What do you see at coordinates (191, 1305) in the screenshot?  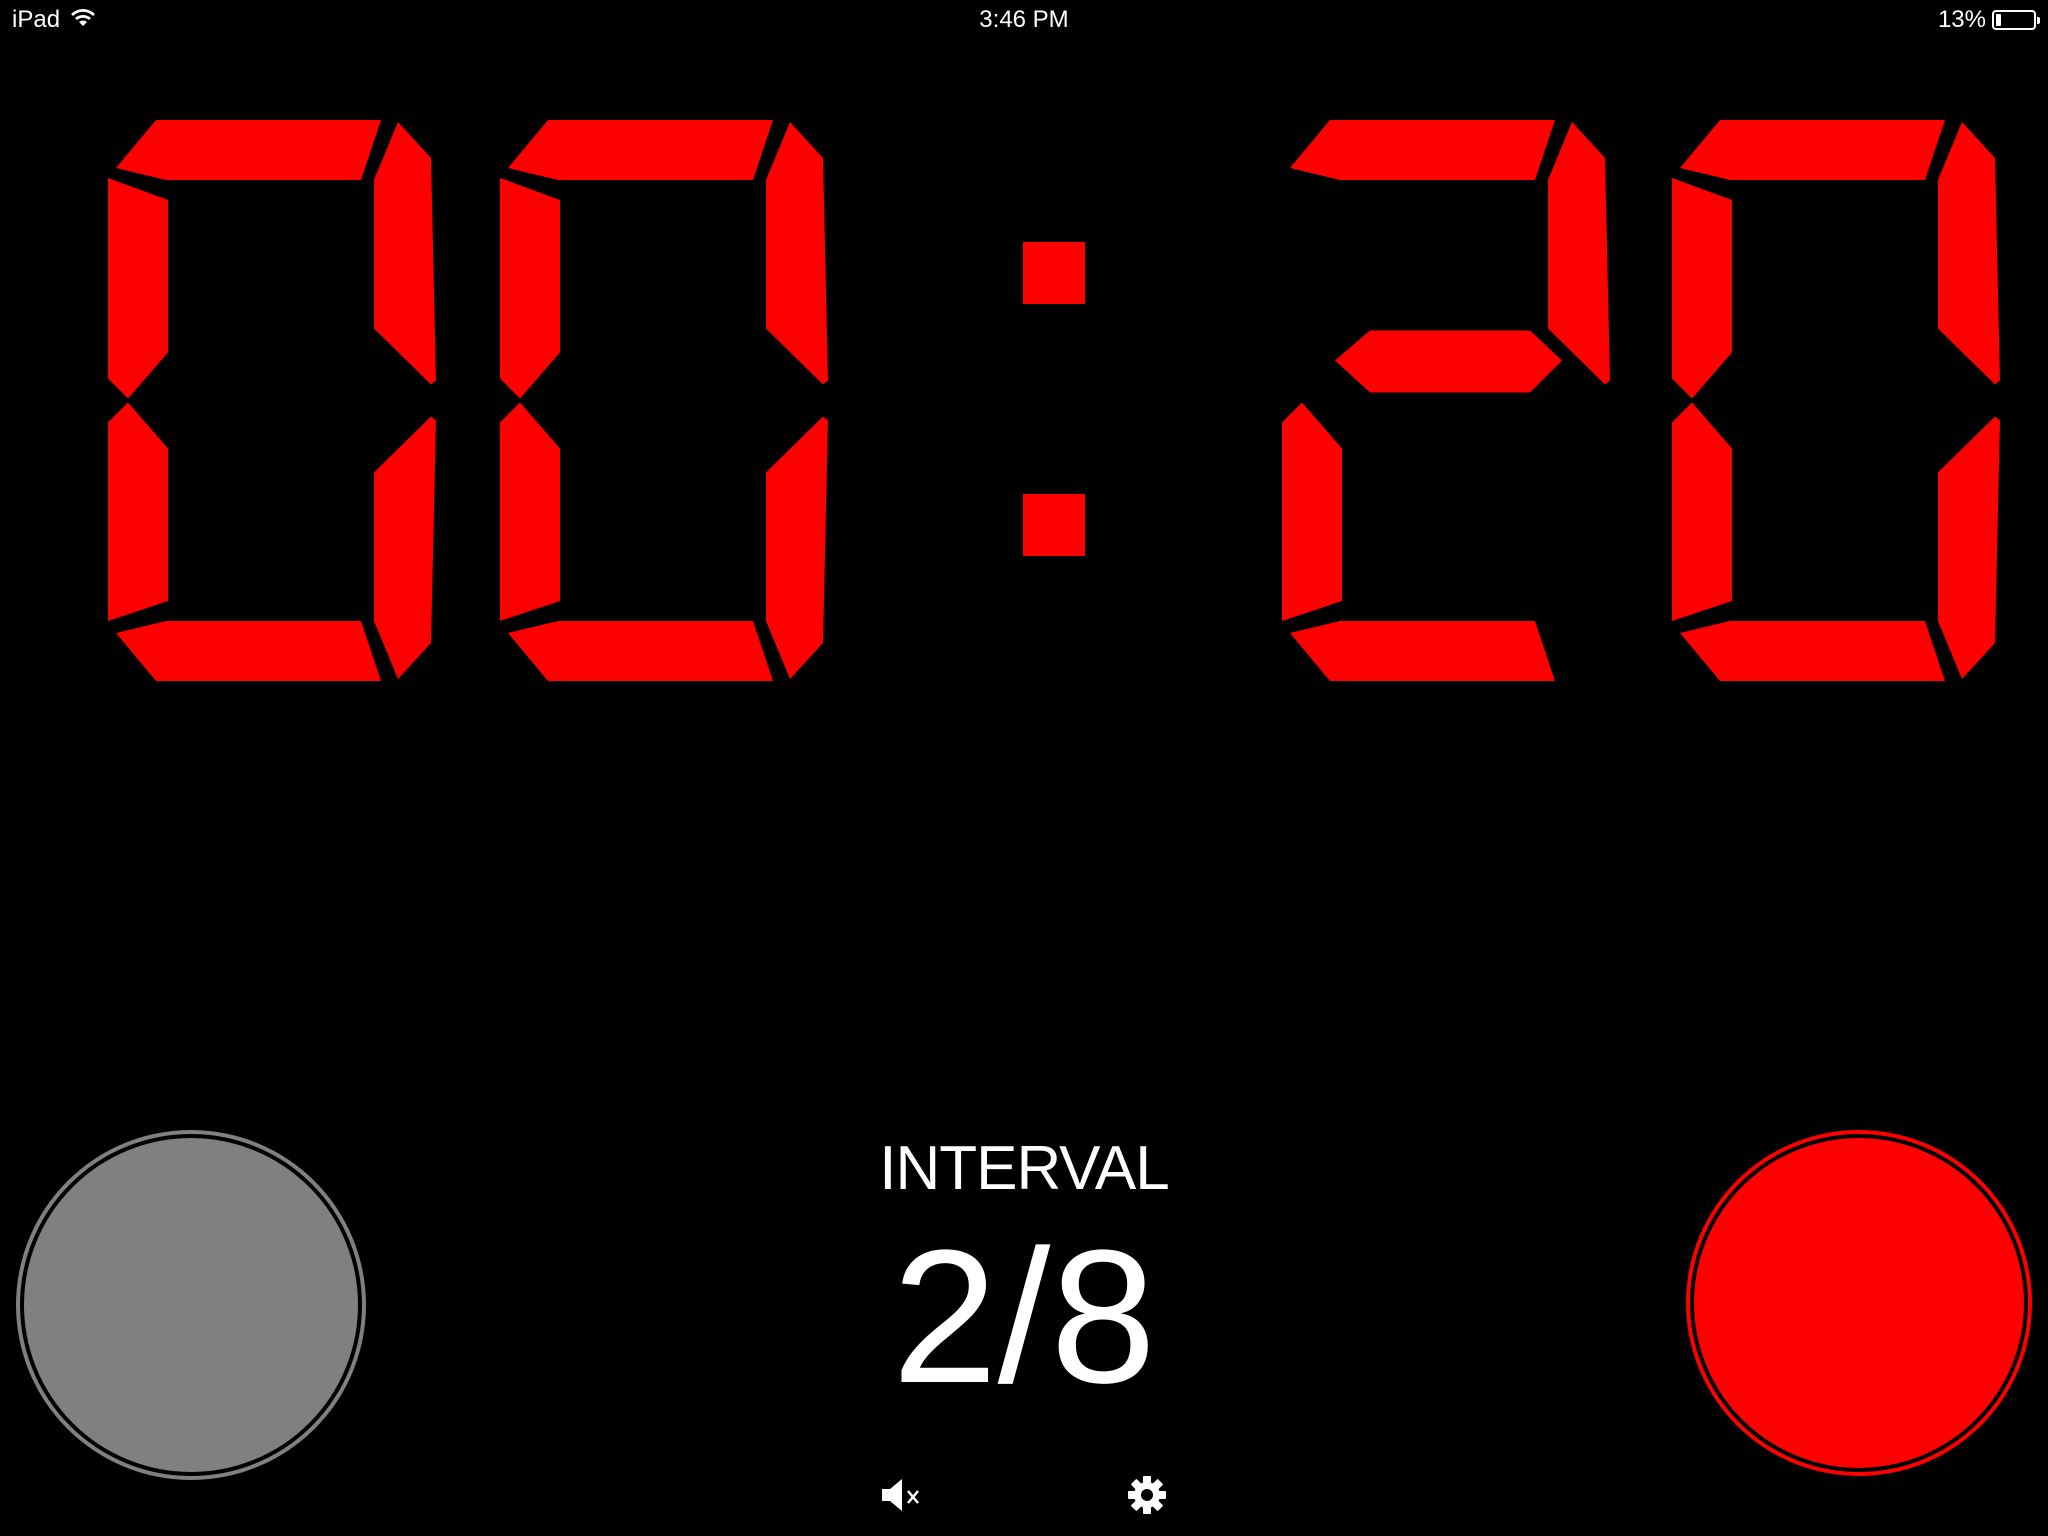 I see `reset-button` at bounding box center [191, 1305].